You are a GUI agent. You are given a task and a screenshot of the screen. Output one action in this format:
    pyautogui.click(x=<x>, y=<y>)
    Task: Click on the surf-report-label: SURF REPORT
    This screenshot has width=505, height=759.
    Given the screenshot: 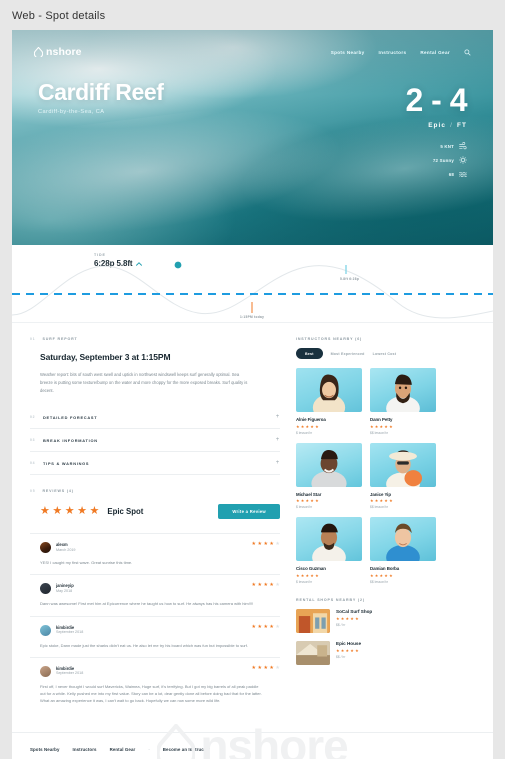 What is the action you would take?
    pyautogui.click(x=60, y=339)
    